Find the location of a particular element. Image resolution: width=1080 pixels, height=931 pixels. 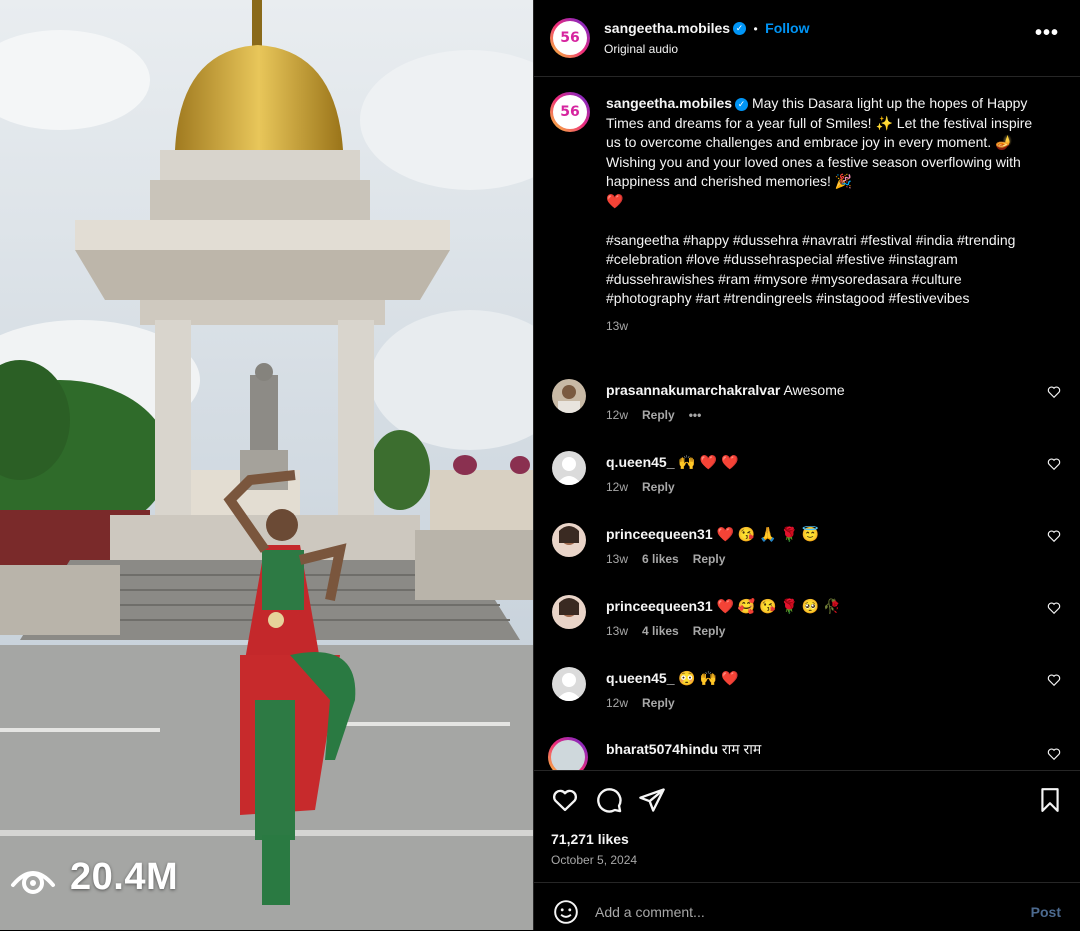

comment-meta: 12w Reply ••• is located at coordinates (653, 415).